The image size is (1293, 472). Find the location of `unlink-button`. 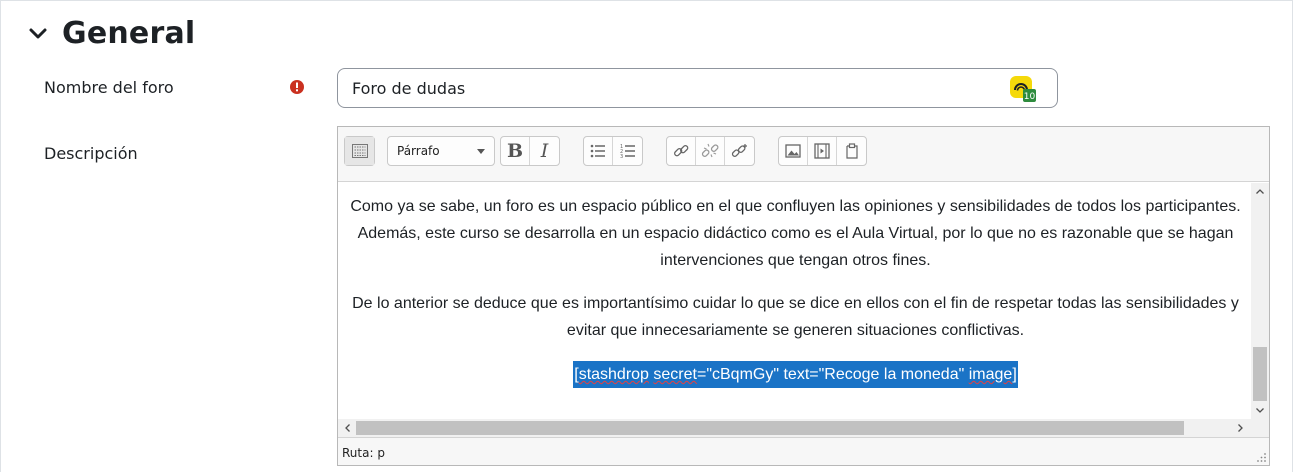

unlink-button is located at coordinates (710, 151).